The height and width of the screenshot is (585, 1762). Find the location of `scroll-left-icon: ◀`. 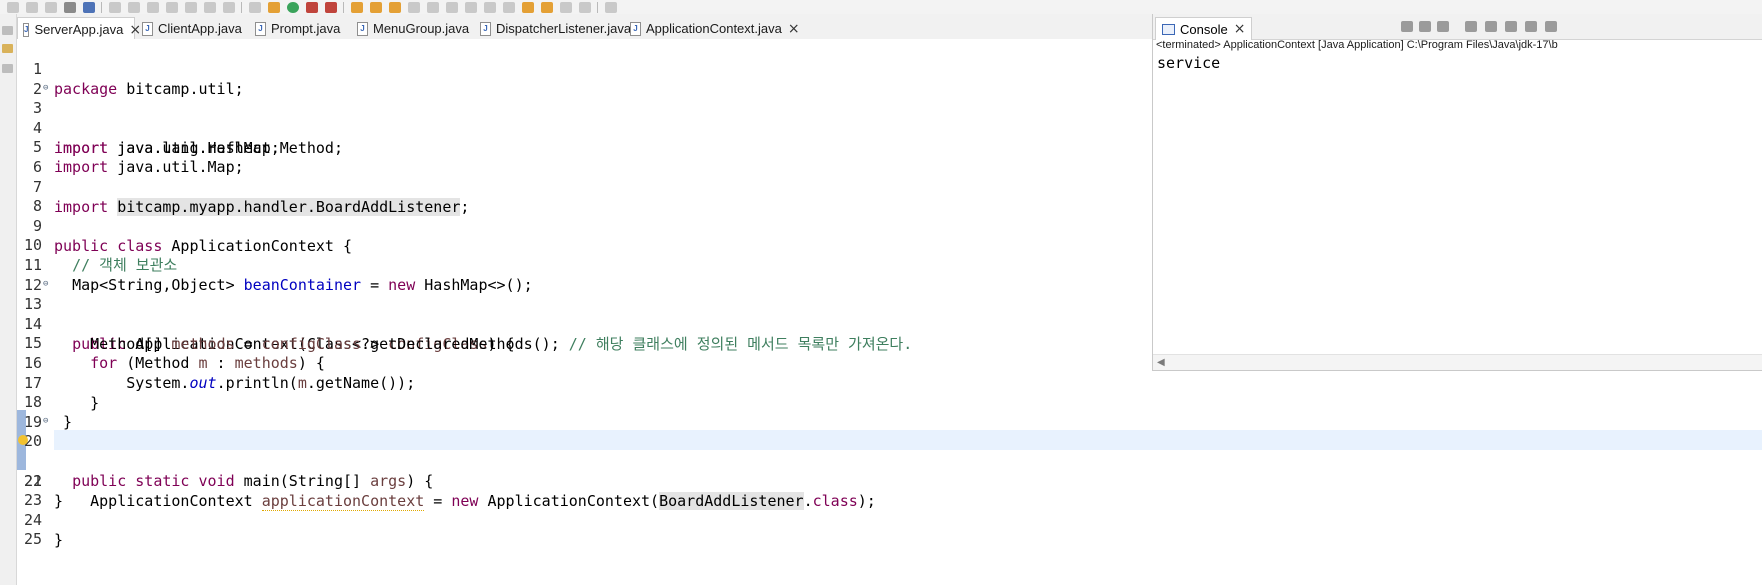

scroll-left-icon: ◀ is located at coordinates (1161, 362).